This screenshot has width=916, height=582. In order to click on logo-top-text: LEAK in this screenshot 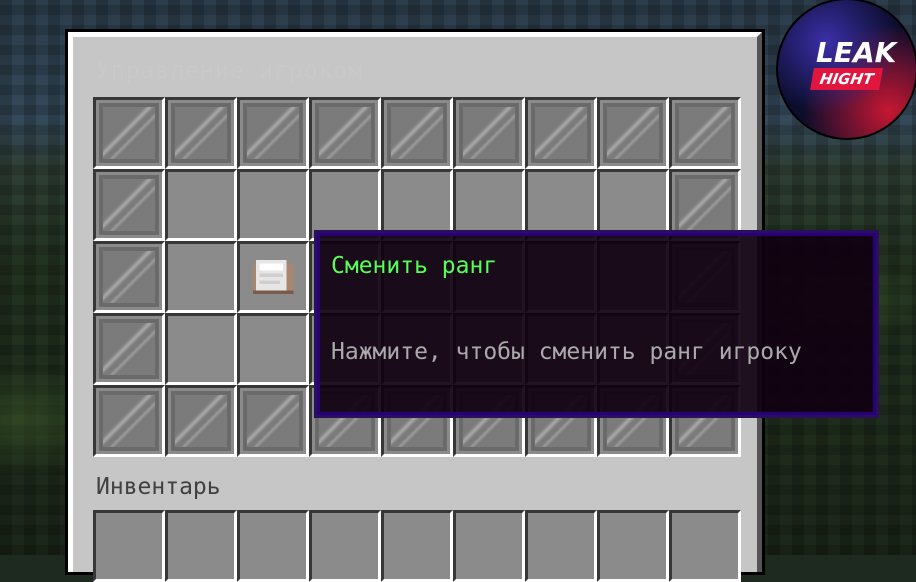, I will do `click(856, 52)`.